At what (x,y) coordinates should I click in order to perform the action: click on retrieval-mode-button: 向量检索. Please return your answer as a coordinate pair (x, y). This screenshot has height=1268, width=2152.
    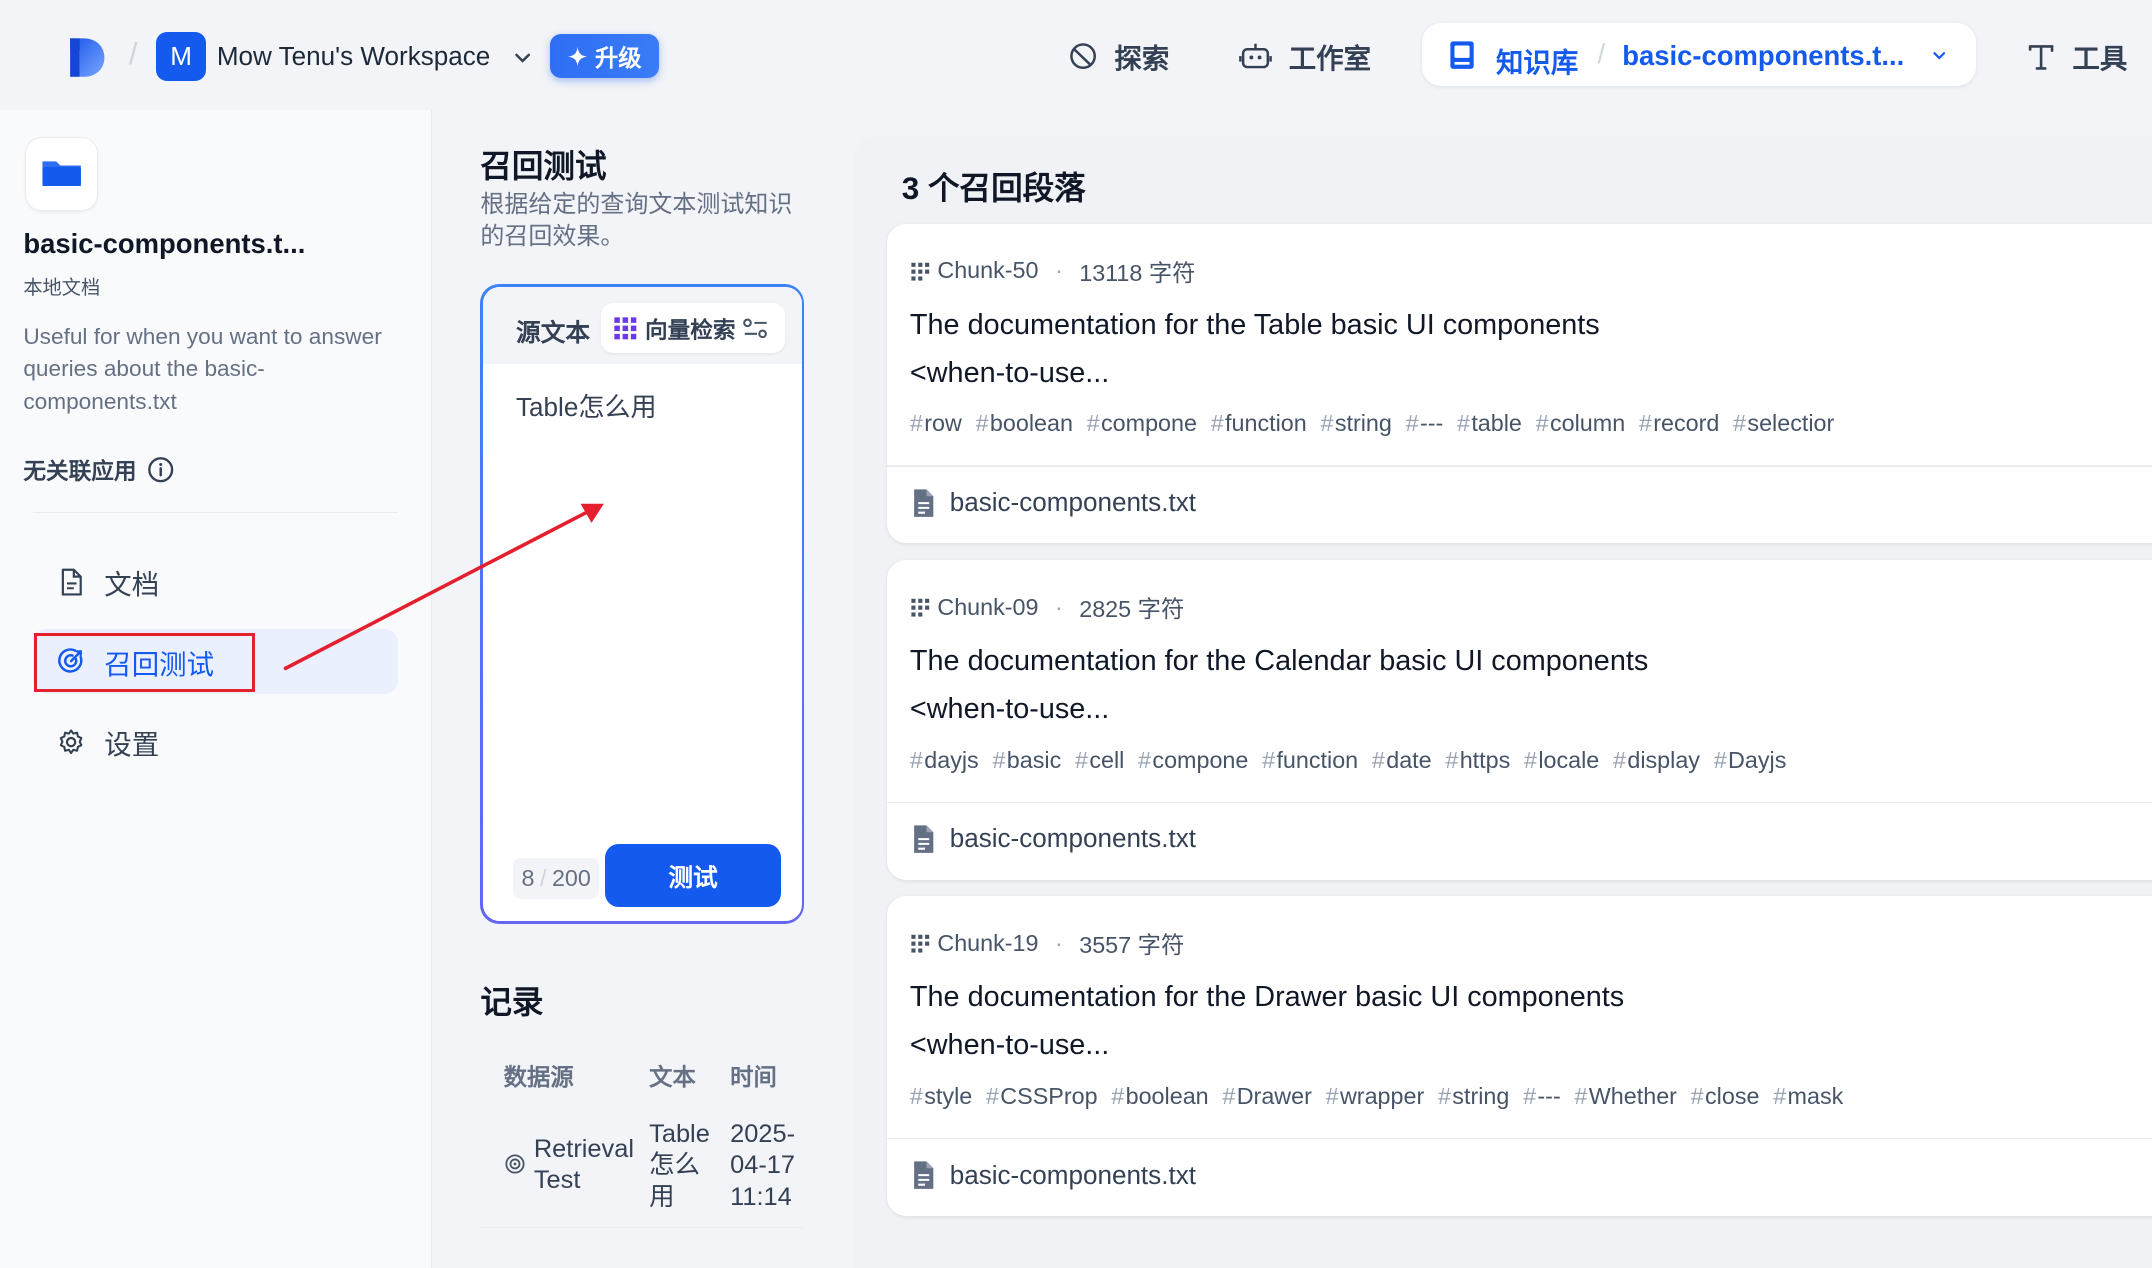
    Looking at the image, I should click on (693, 328).